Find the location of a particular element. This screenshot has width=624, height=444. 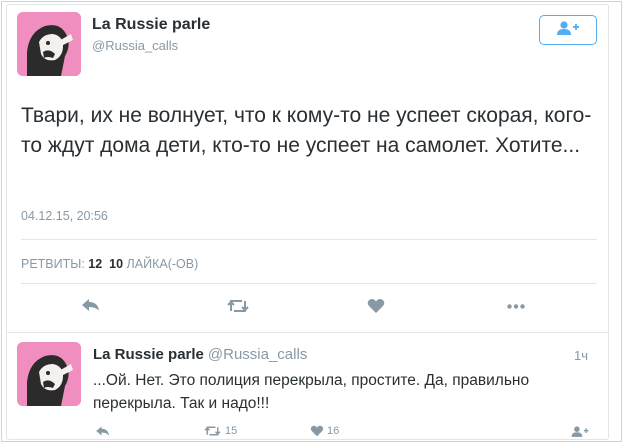

retweets-count: 12 is located at coordinates (95, 264).